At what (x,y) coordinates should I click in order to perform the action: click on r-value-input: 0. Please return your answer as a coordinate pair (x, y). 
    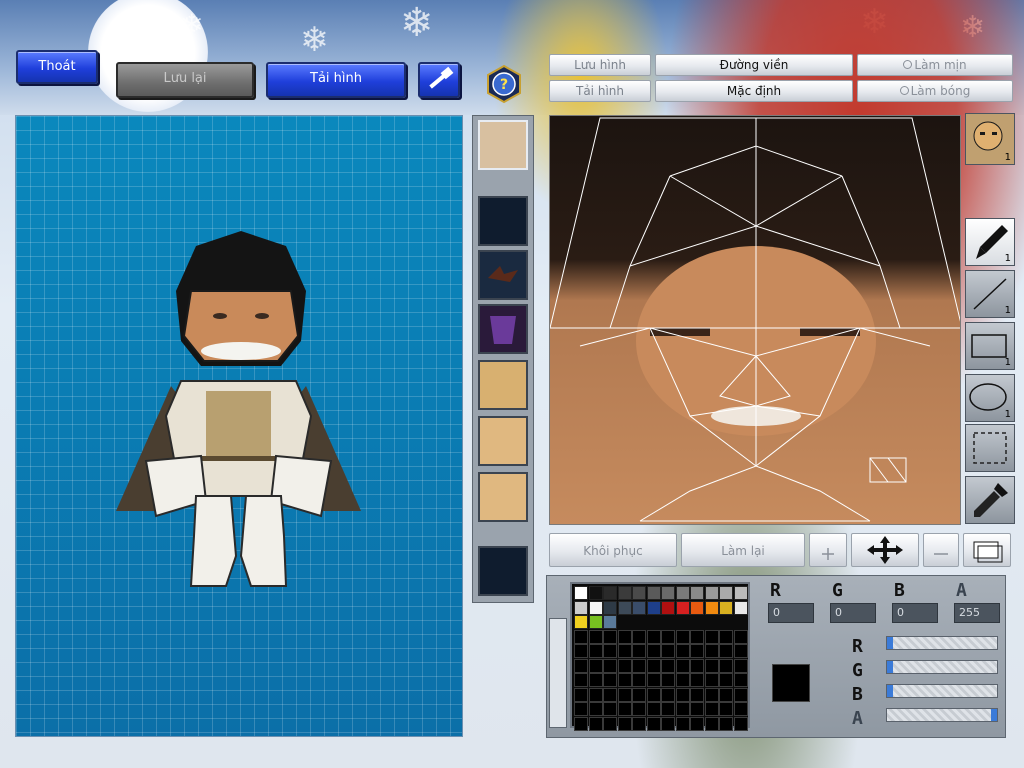
    Looking at the image, I should click on (791, 613).